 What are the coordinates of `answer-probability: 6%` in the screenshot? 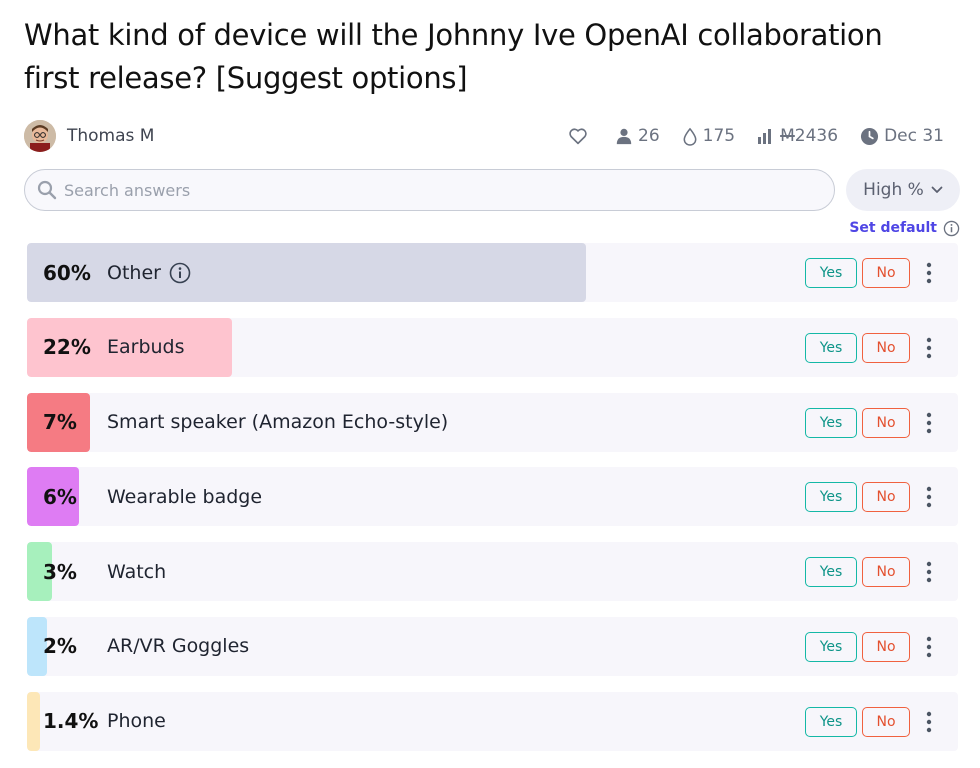 It's located at (60, 496).